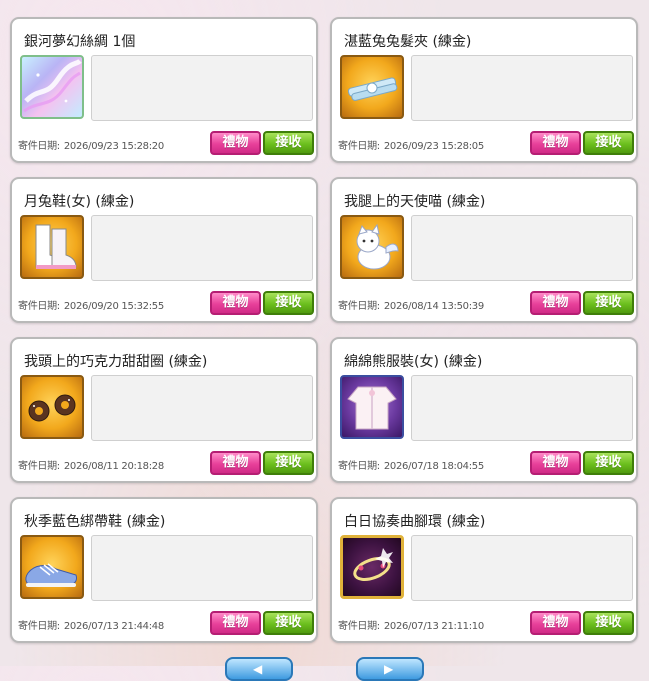  What do you see at coordinates (113, 466) in the screenshot?
I see `send-date-value: 2026/08/11 20:18:28` at bounding box center [113, 466].